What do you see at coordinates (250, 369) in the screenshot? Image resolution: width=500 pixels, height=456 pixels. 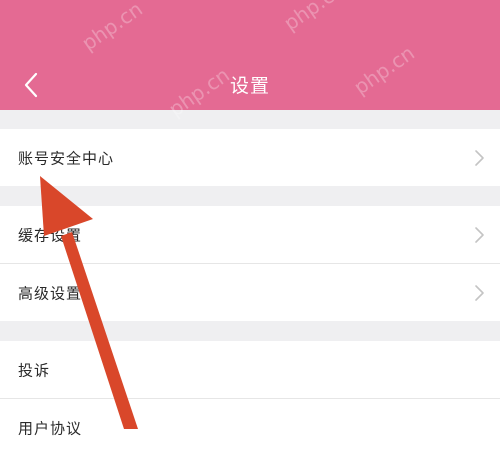 I see `settings-item-complaint: 投诉` at bounding box center [250, 369].